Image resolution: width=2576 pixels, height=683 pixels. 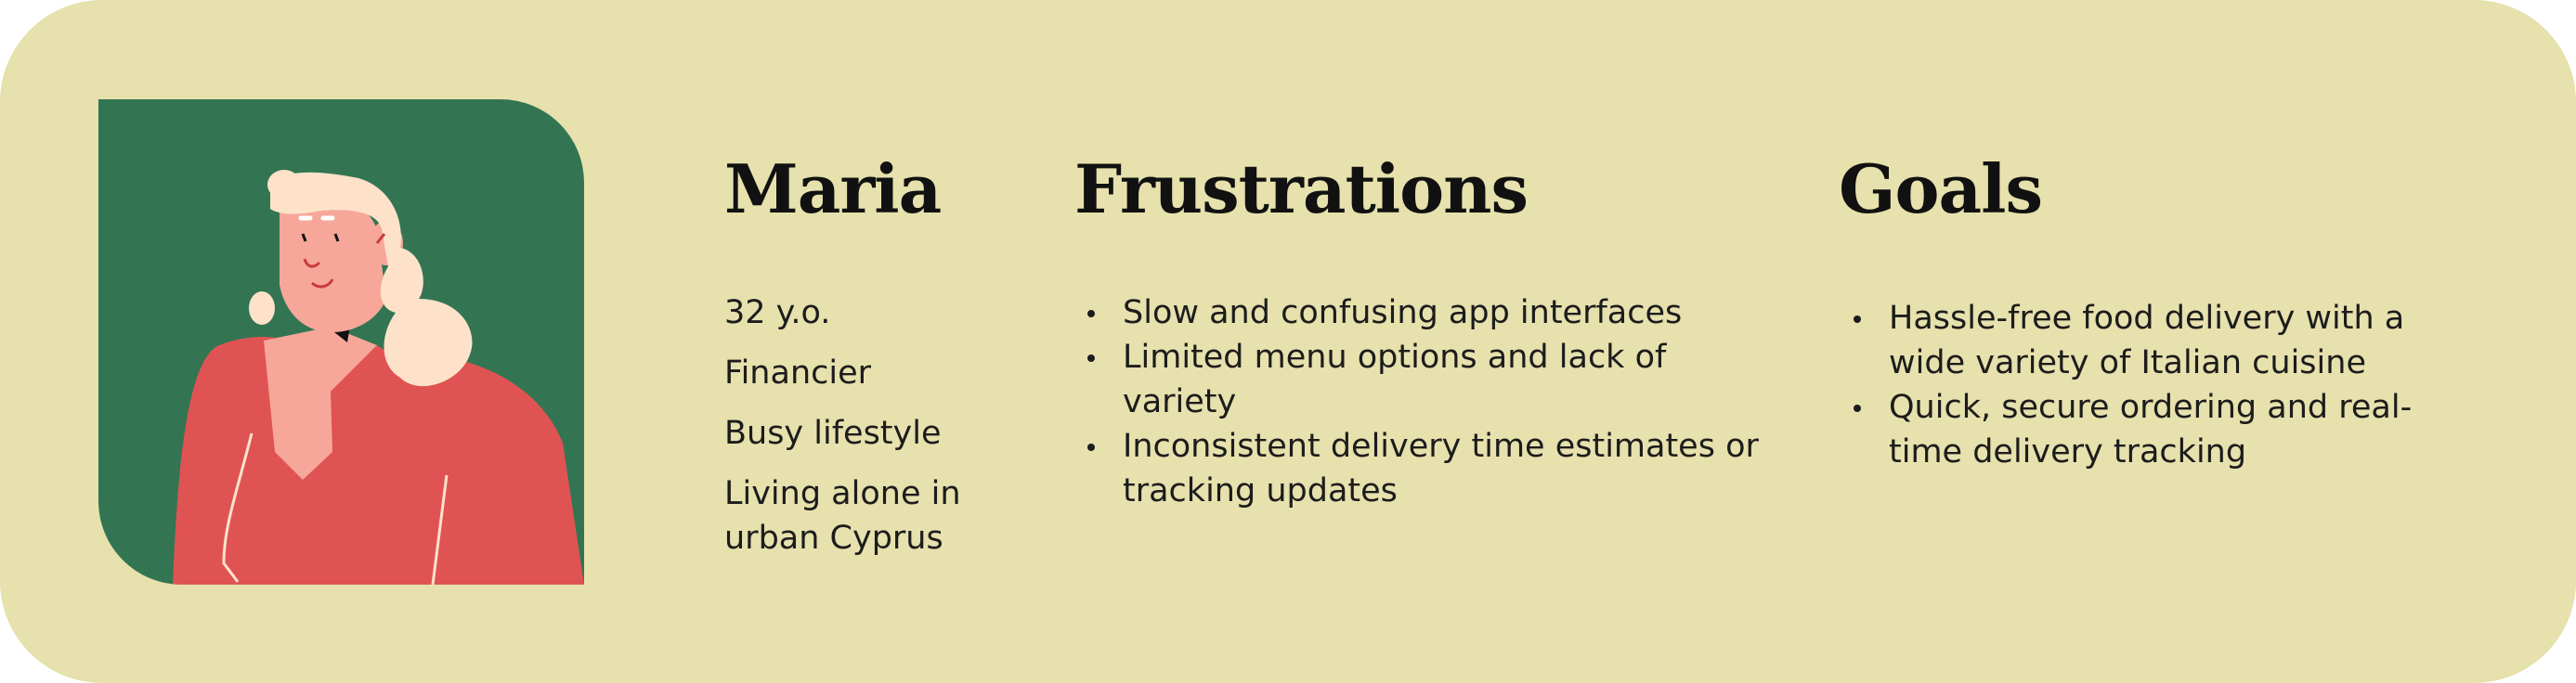 I want to click on persona-avatar, so click(x=341, y=342).